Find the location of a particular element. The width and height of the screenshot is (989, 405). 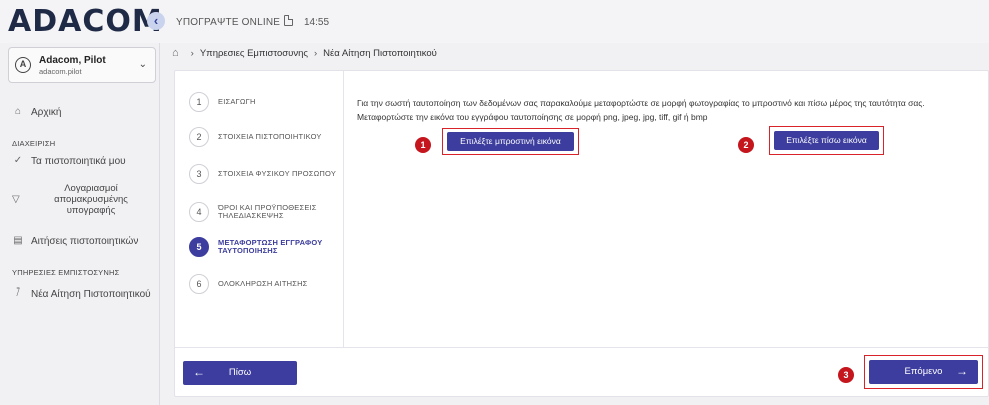

sidebar-item-cert-requests: ▤ Αιτήσεις πιστοποιητικών is located at coordinates (75, 241).